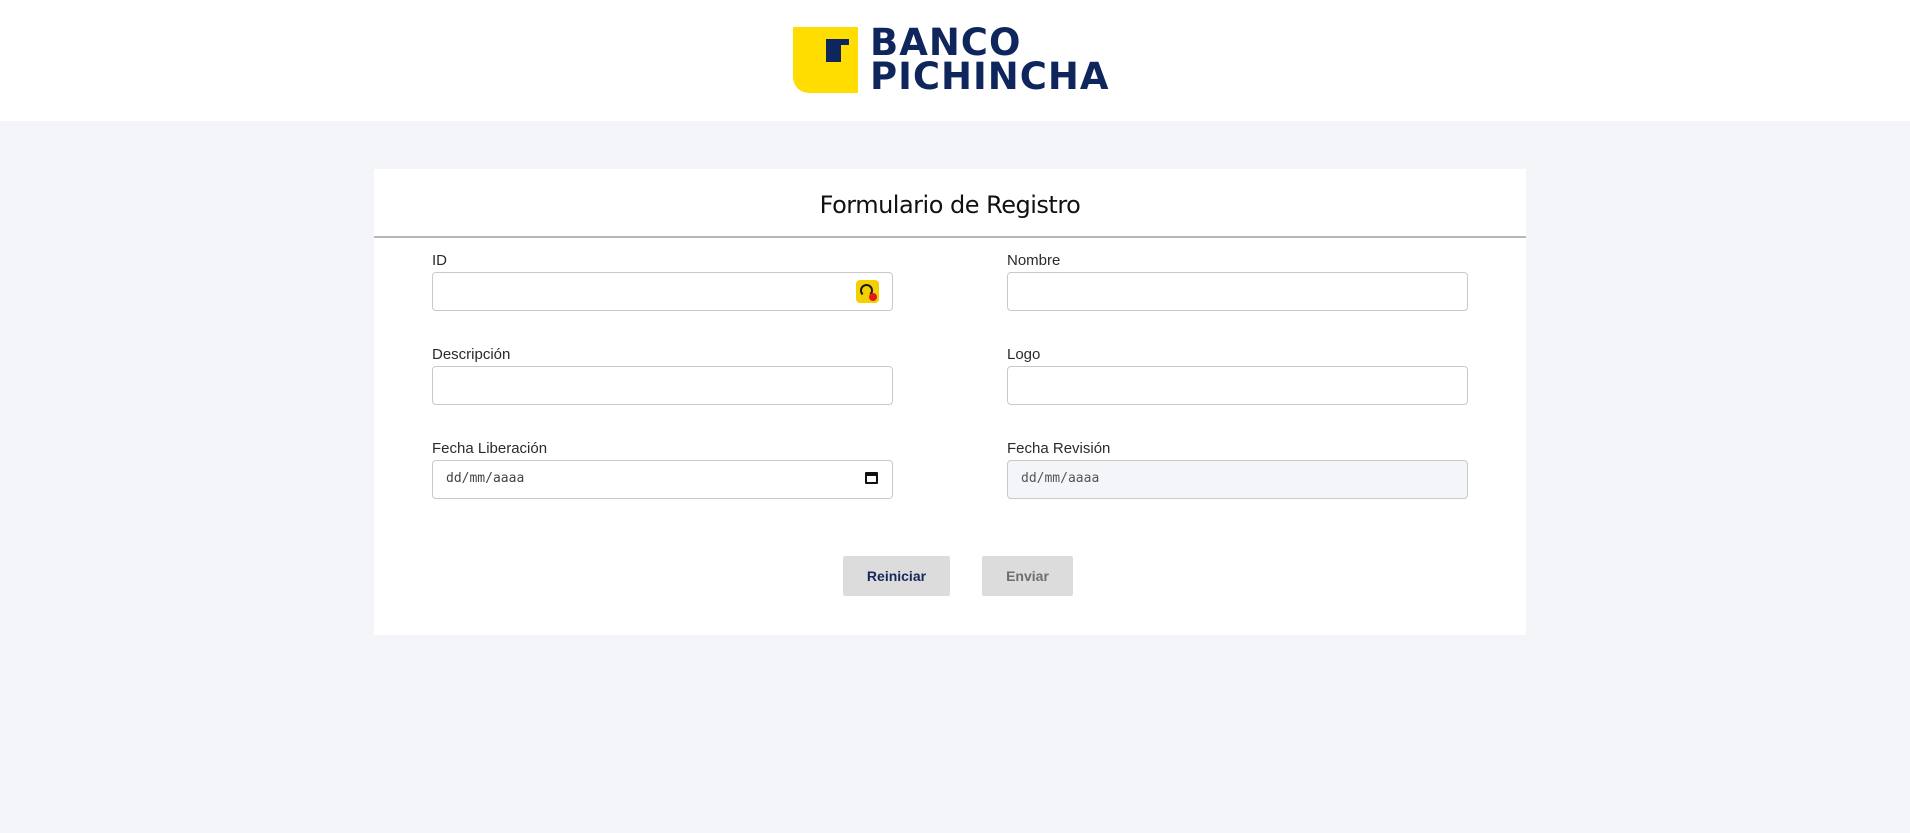 The image size is (1910, 833). I want to click on fecha-liberacion-field-group: Fecha Liberación dd/mm/aaaa, so click(662, 469).